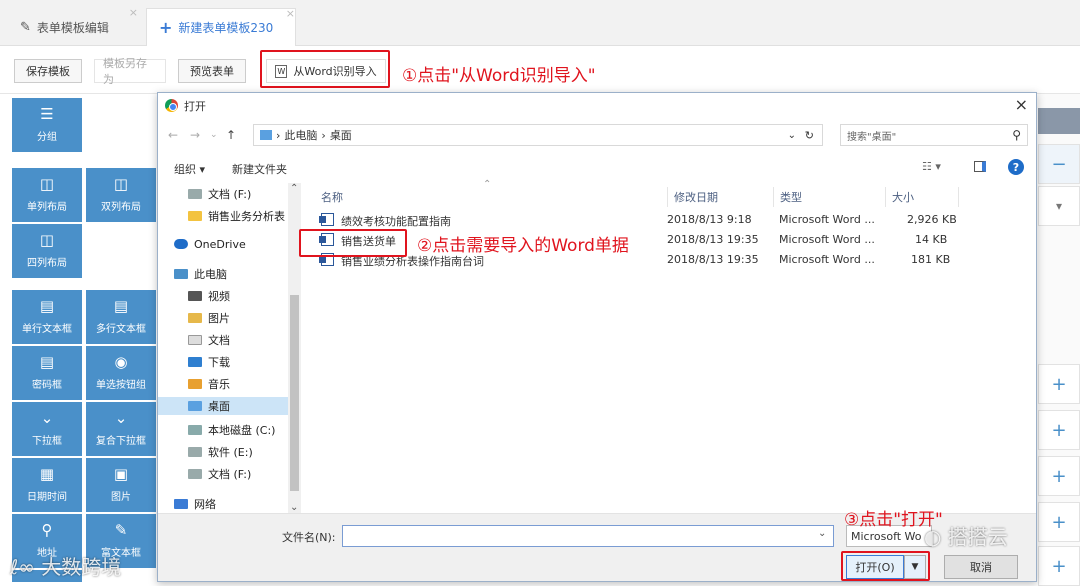 The image size is (1080, 586). I want to click on chevron-down-icon: ▾, so click(1059, 206).